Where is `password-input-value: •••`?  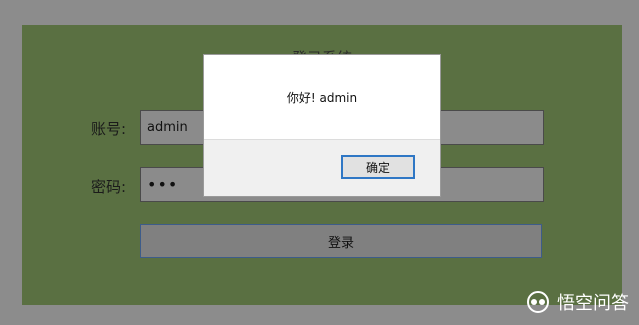
password-input-value: ••• is located at coordinates (163, 184).